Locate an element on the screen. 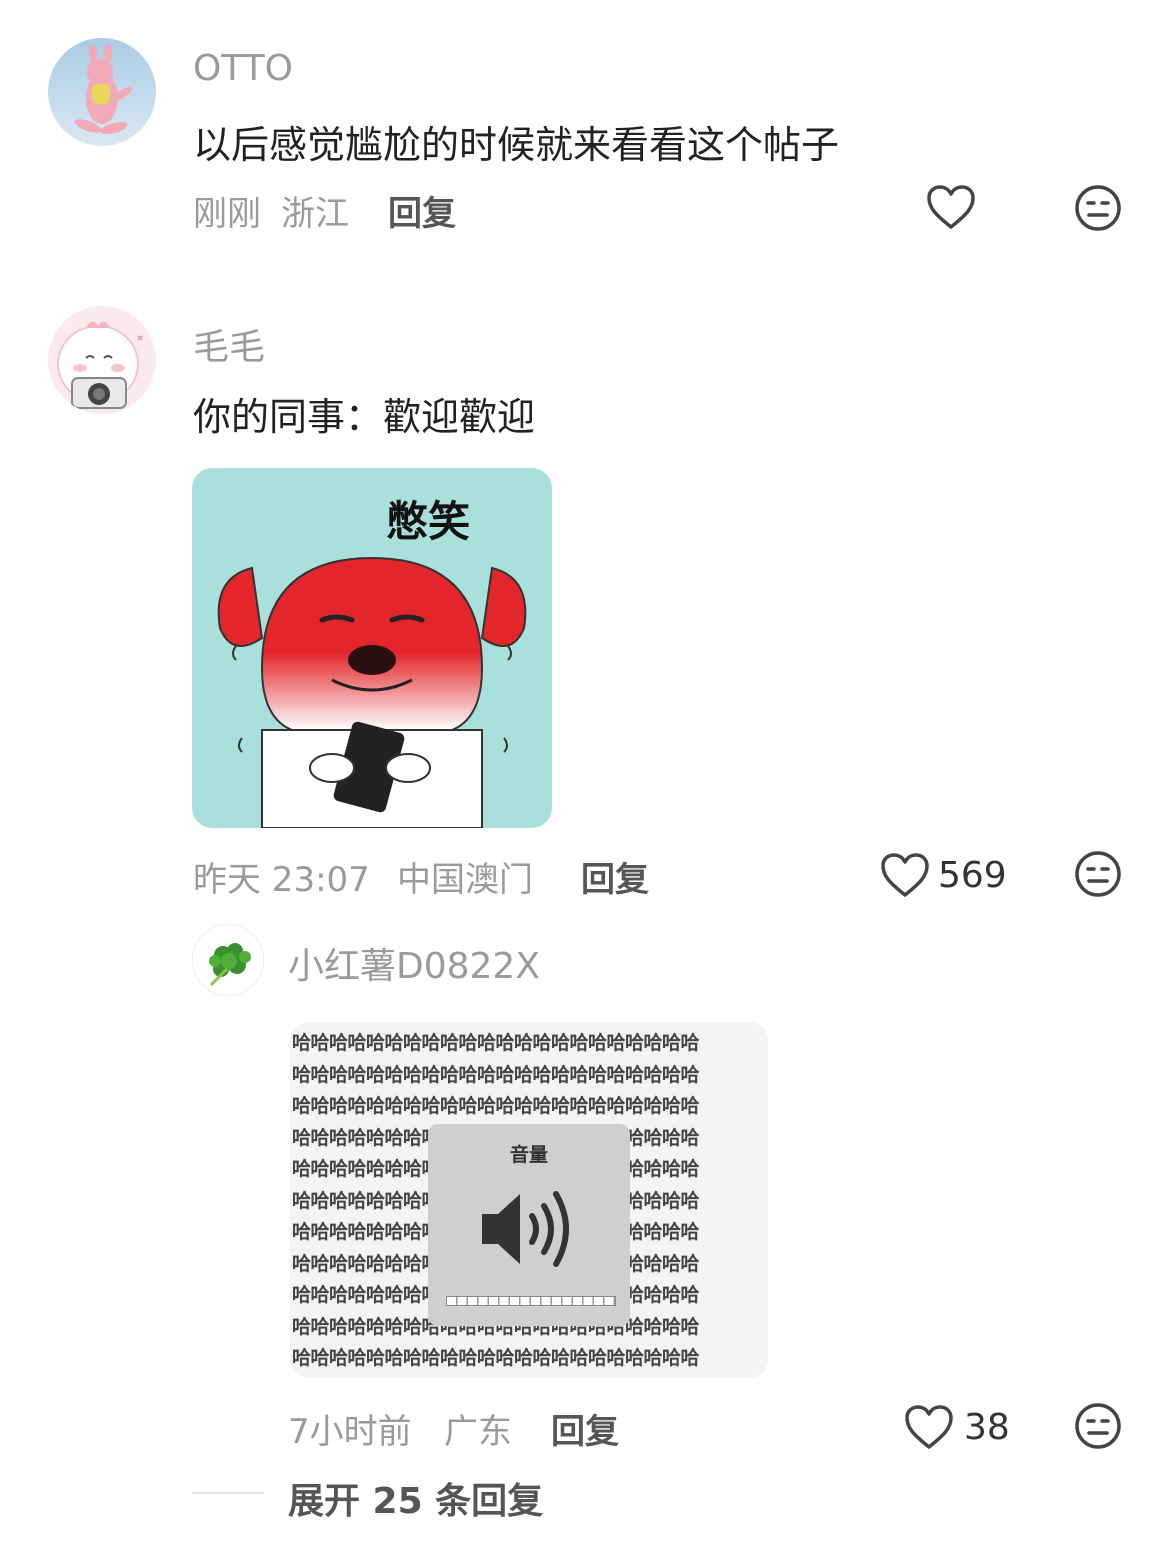  avatar-sub-reply is located at coordinates (228, 960).